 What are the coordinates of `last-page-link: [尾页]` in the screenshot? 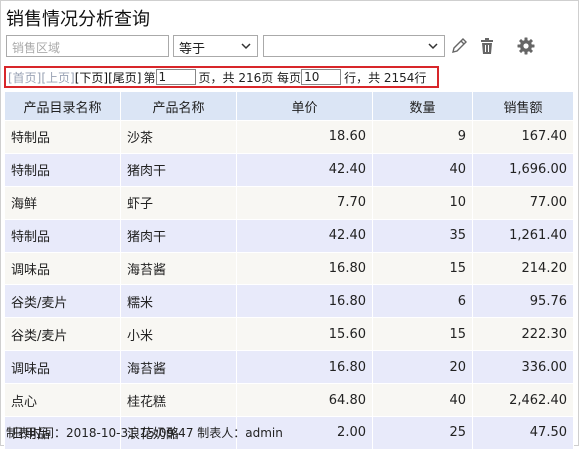 It's located at (124, 77).